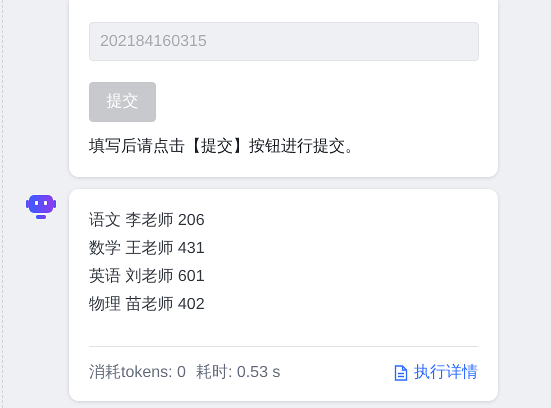 Image resolution: width=551 pixels, height=408 pixels. Describe the element at coordinates (137, 372) in the screenshot. I see `token-count: 消耗tokens: 0` at that location.